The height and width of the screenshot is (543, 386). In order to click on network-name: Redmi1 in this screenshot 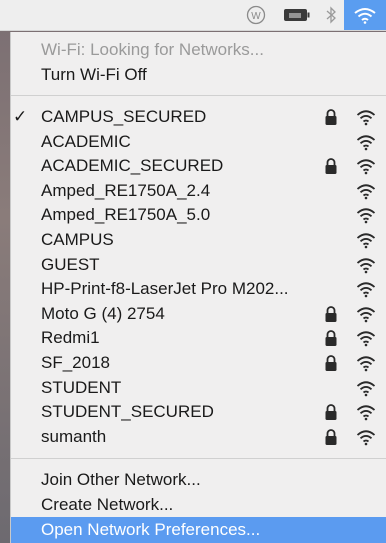, I will do `click(70, 337)`.